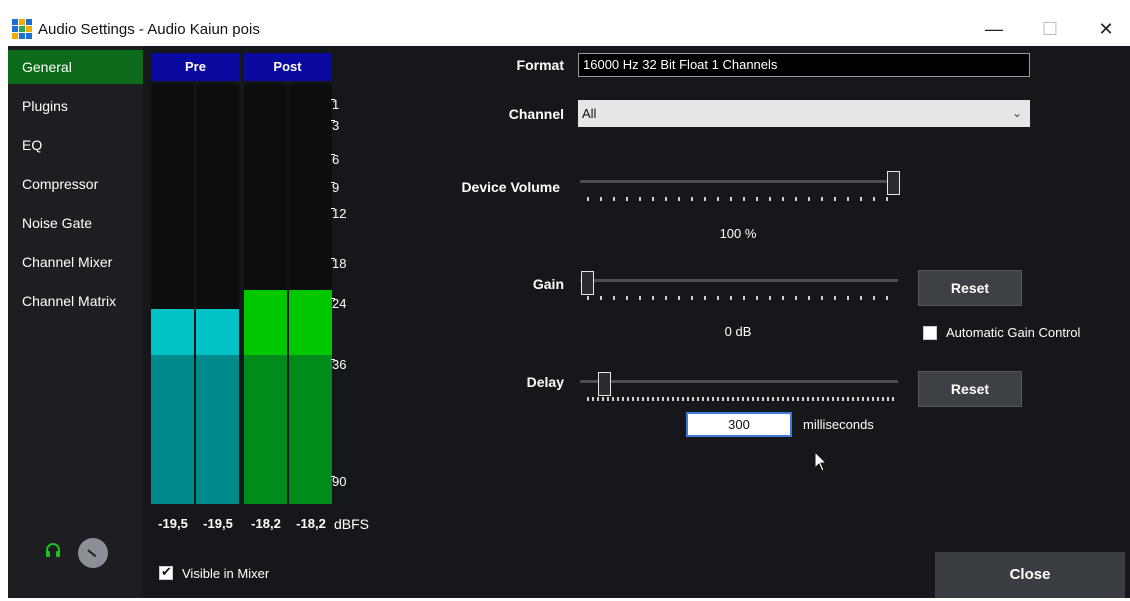 The image size is (1130, 601). Describe the element at coordinates (569, 29) in the screenshot. I see `title-bar: Audio Settings - Audio Kaiun pois — ☐ ✕` at that location.